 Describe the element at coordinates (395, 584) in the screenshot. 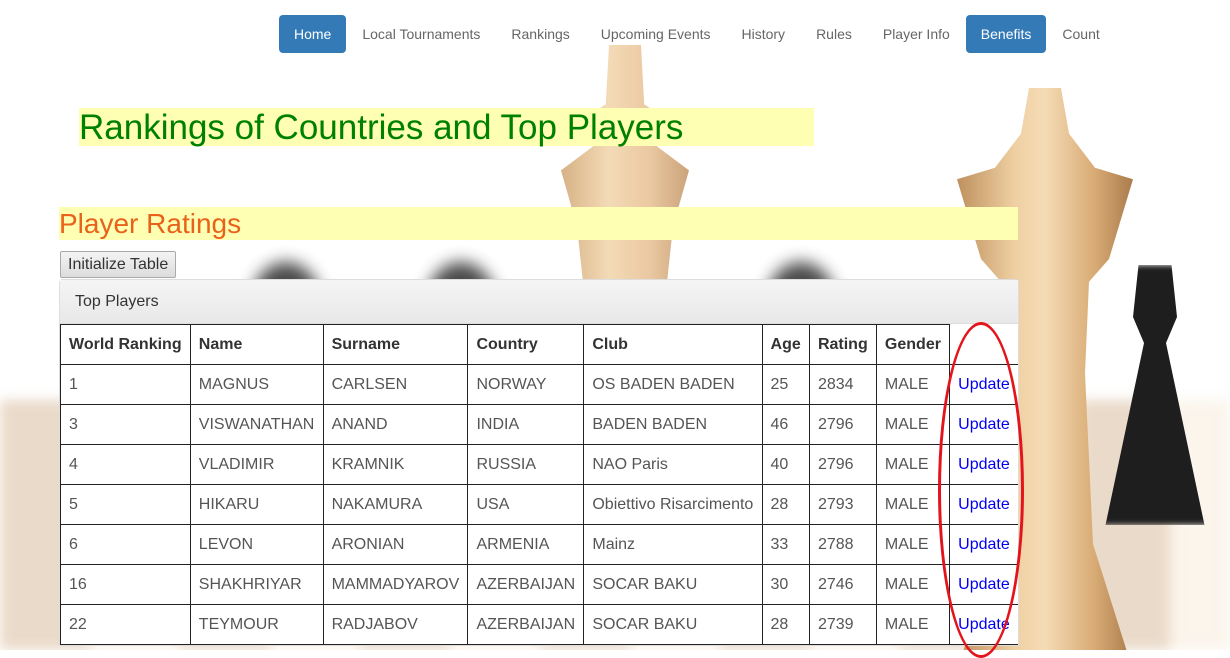

I see `table-cell: MAMMADYAROV` at that location.